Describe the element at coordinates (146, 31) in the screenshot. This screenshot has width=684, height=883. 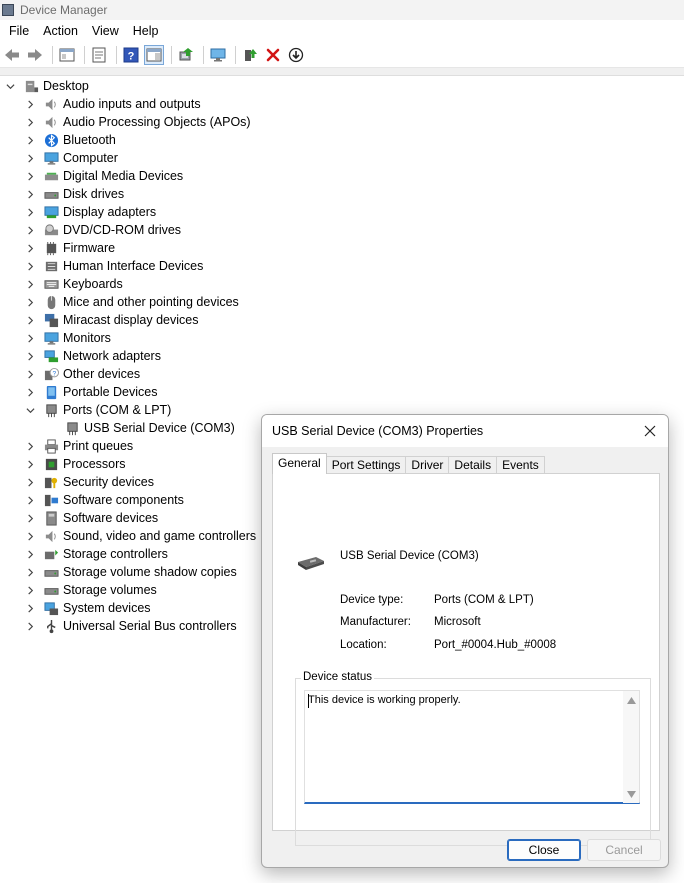
I see `menu-help: Help` at that location.